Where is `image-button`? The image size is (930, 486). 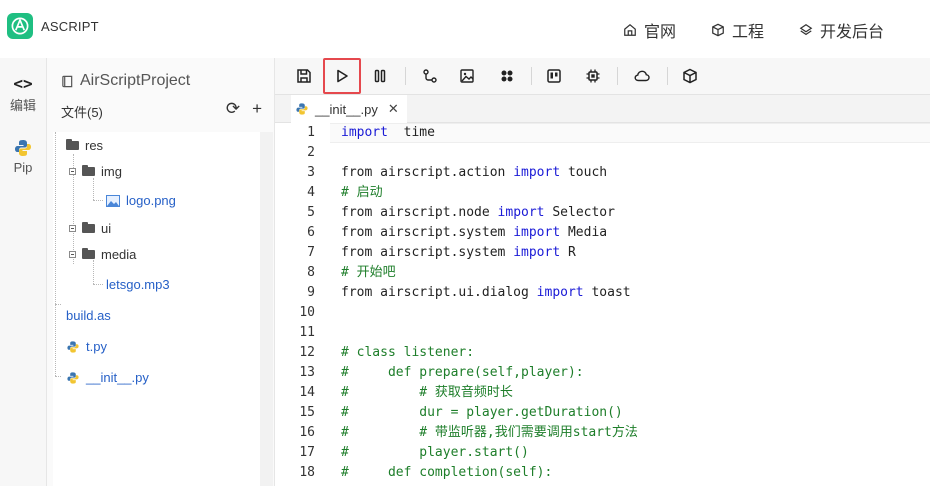 image-button is located at coordinates (467, 76).